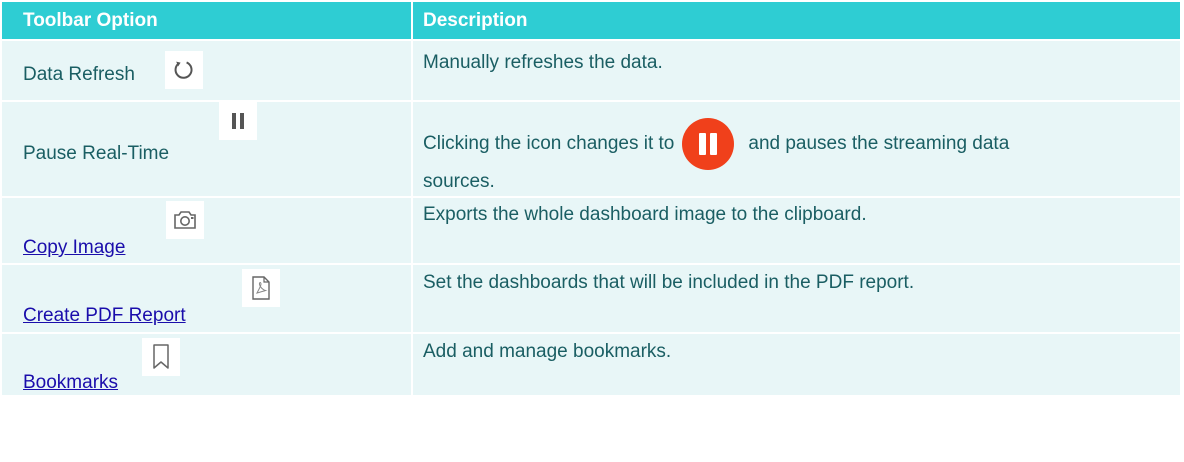  Describe the element at coordinates (70, 383) in the screenshot. I see `bookmarks-link: Bookmarks` at that location.